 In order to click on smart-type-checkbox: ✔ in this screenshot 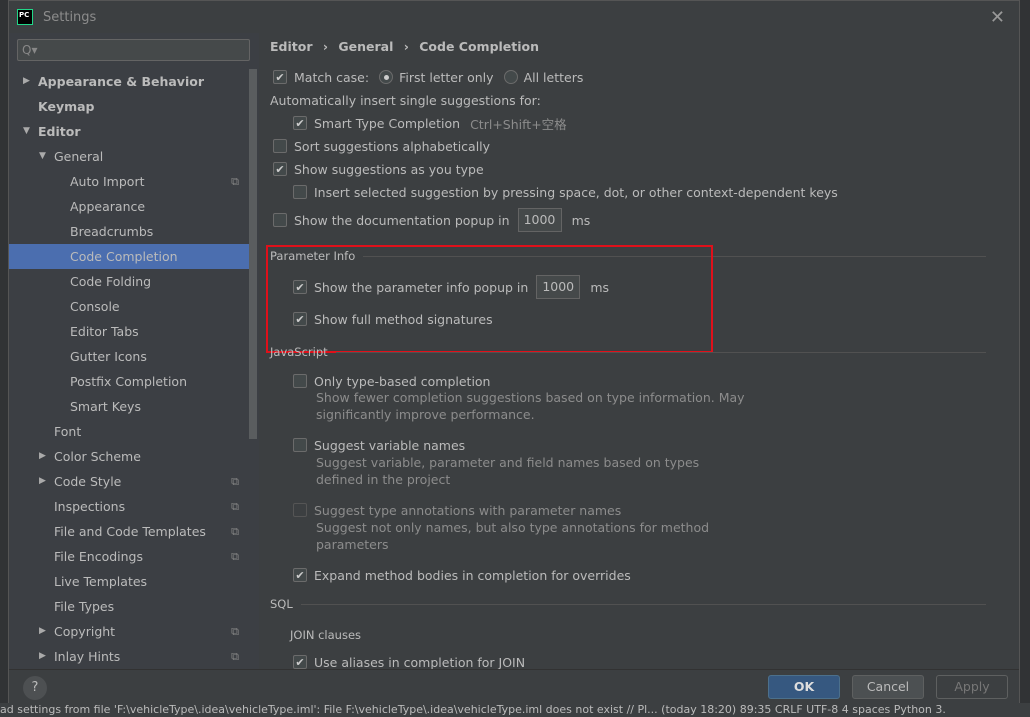, I will do `click(300, 123)`.